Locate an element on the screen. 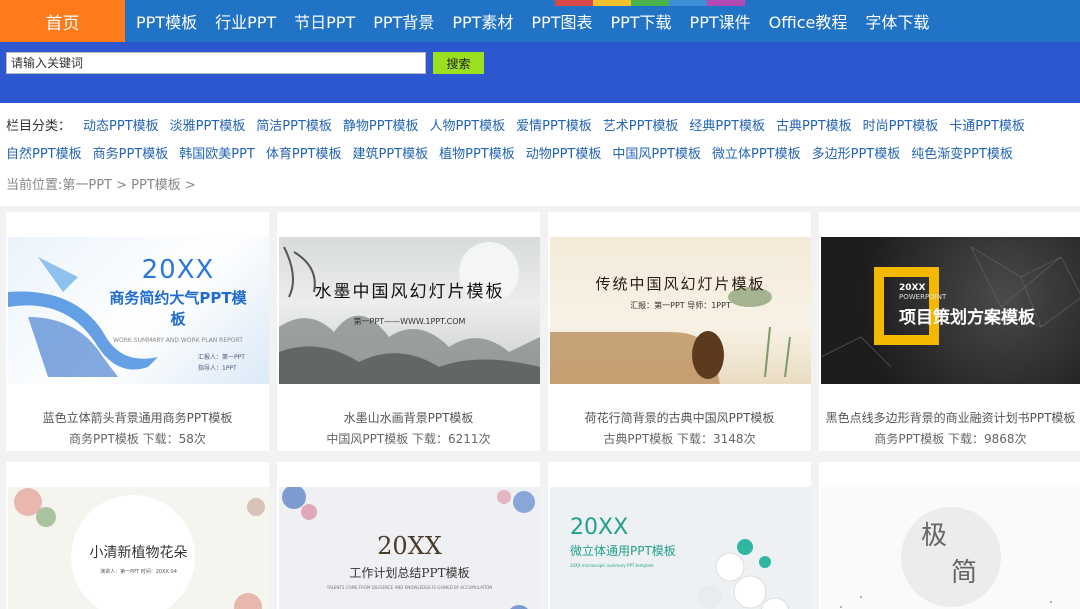  thumb-subtitle: WORK SUMMARY AND WORK PLAN REPORT is located at coordinates (178, 340).